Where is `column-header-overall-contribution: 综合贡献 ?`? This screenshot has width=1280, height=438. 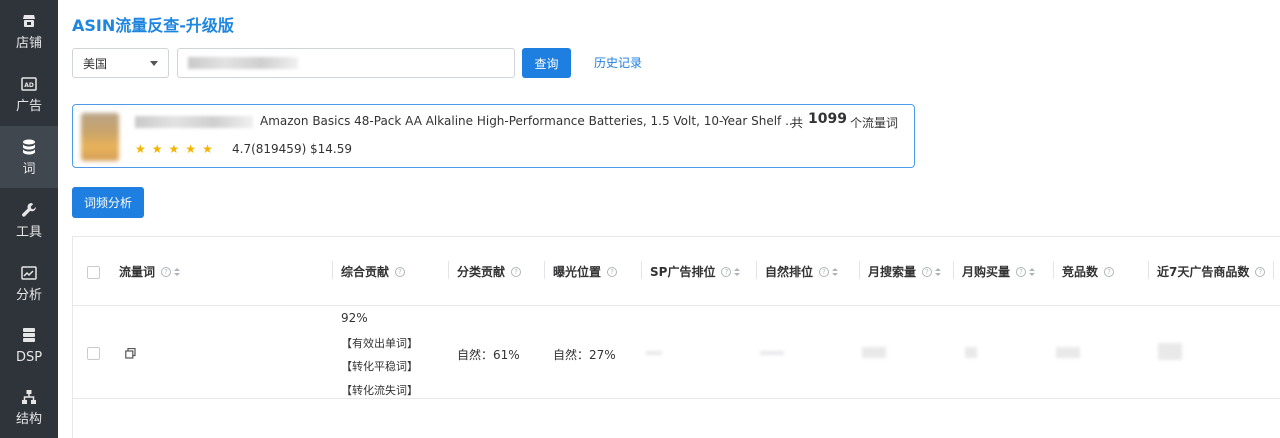 column-header-overall-contribution: 综合贡献 ? is located at coordinates (373, 271).